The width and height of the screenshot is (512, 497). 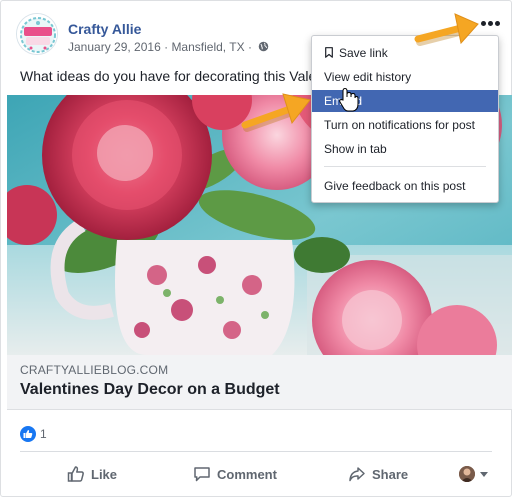 I want to click on post-meta: January 29, 2016 · Mansfield, TX ·, so click(x=168, y=47).